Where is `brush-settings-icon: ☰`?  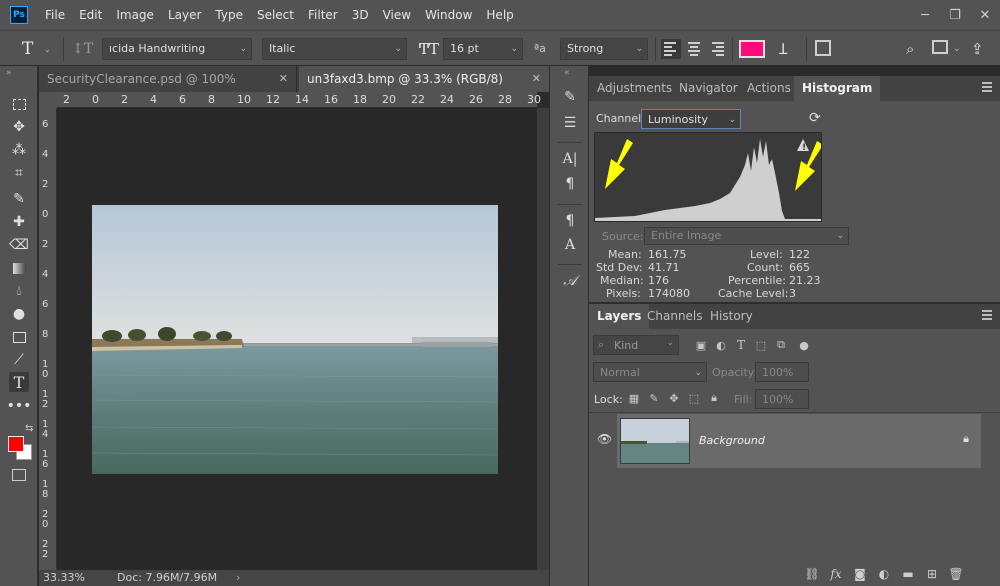 brush-settings-icon: ☰ is located at coordinates (570, 123).